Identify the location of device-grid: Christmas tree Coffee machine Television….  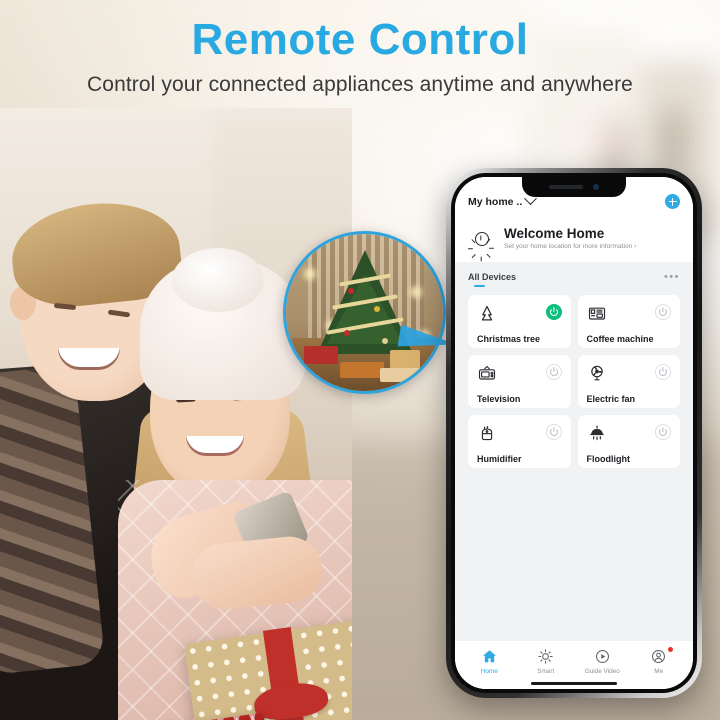
(574, 377).